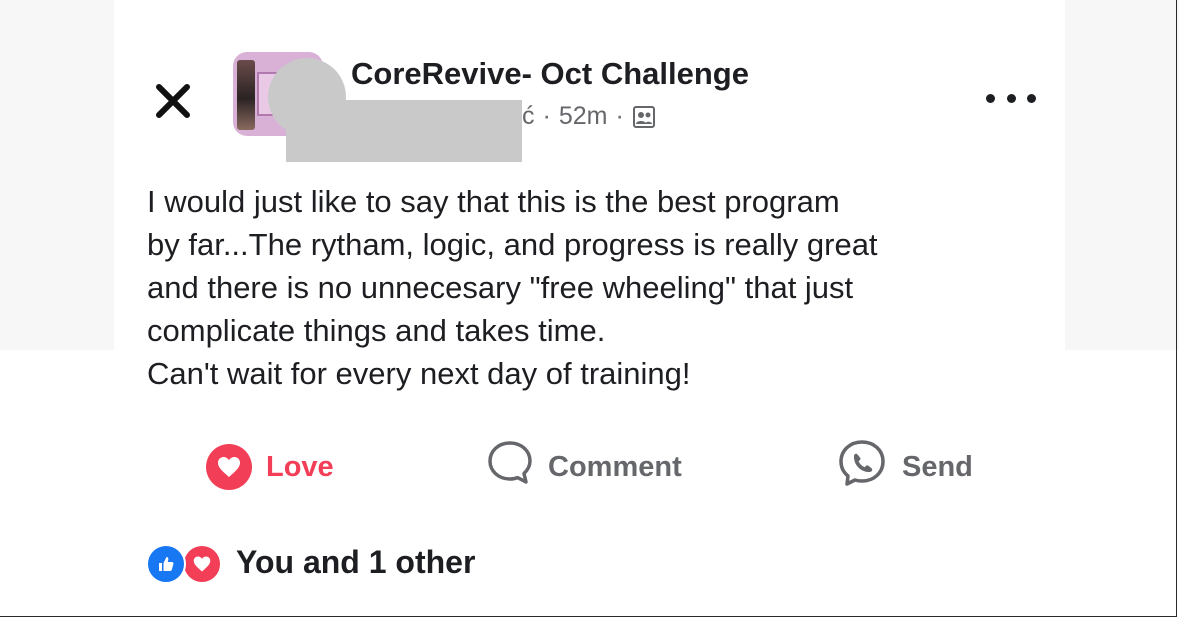 Image resolution: width=1179 pixels, height=619 pixels. I want to click on thumbs-up-icon, so click(166, 564).